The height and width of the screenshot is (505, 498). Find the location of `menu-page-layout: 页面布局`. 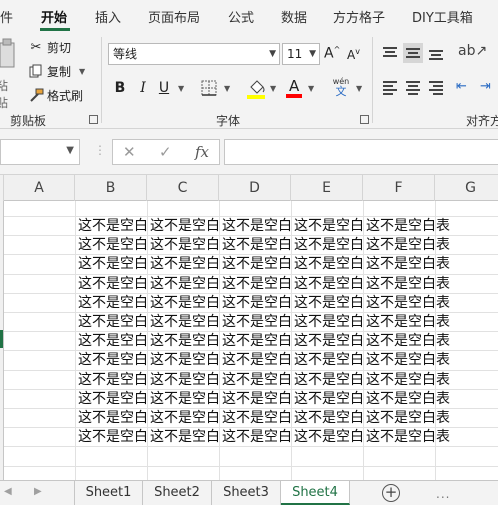

menu-page-layout: 页面布局 is located at coordinates (174, 16).